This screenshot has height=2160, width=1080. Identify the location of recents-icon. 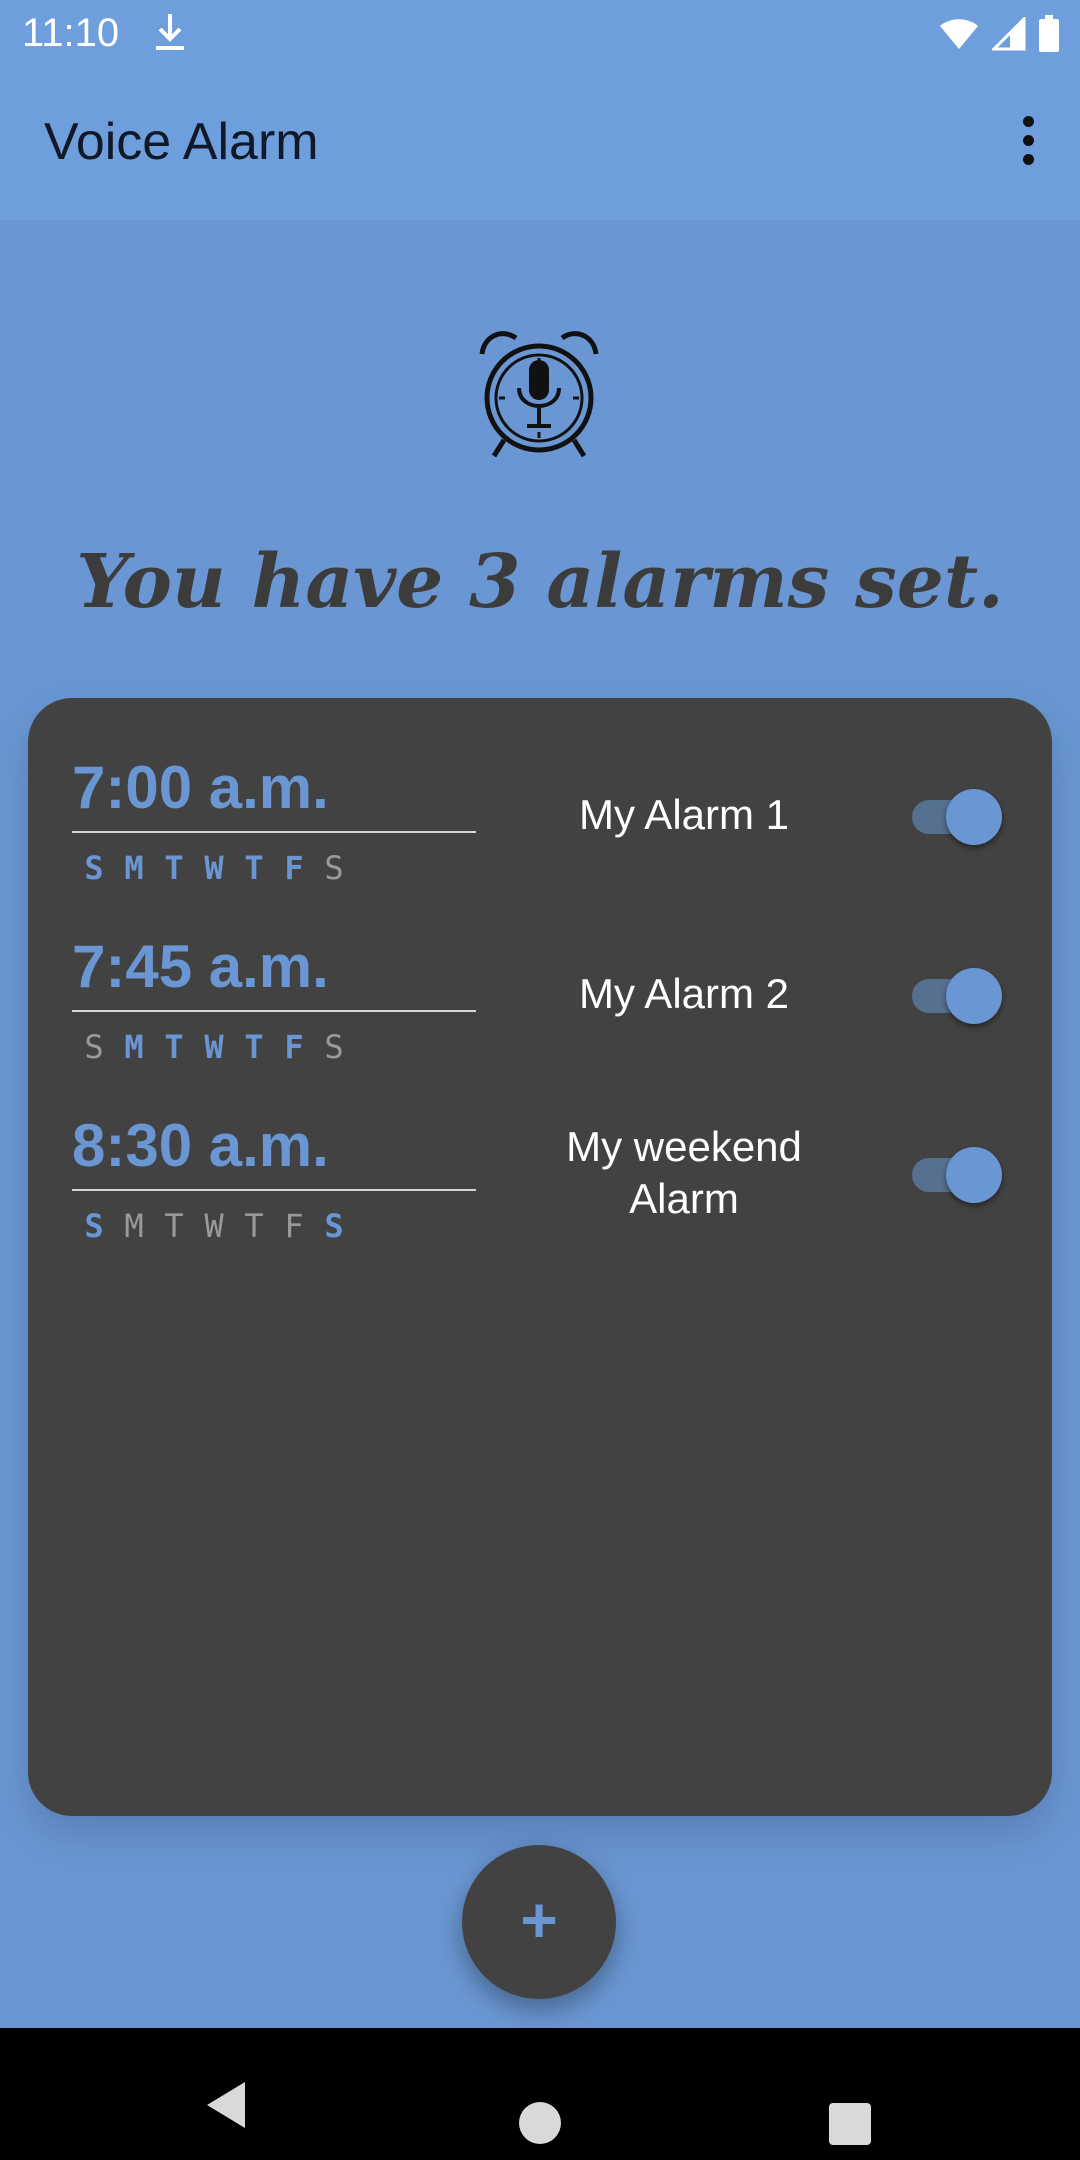
(850, 2124).